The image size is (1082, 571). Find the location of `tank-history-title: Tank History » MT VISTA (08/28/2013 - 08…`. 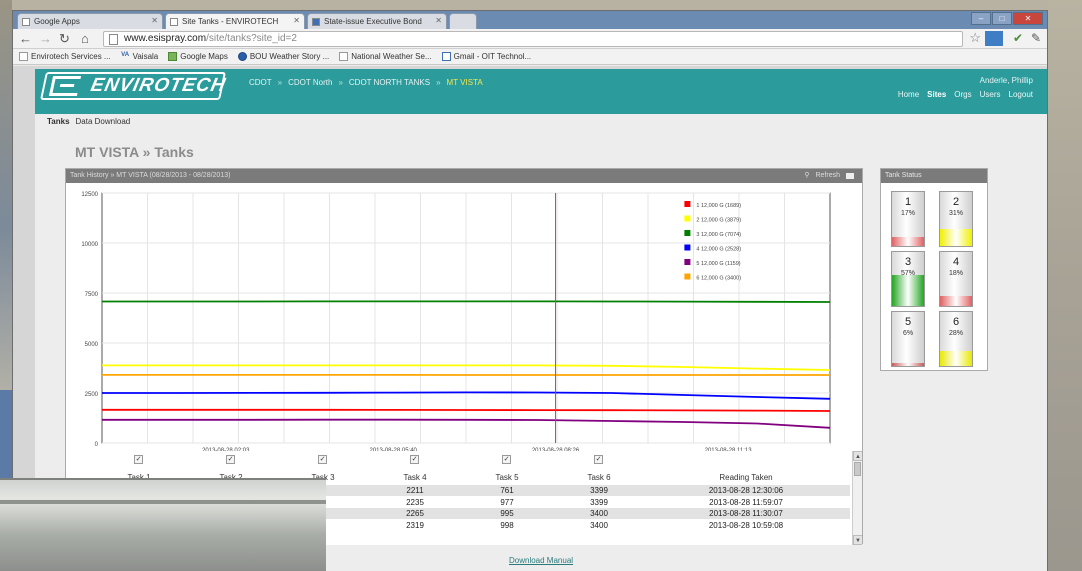

tank-history-title: Tank History » MT VISTA (08/28/2013 - 08… is located at coordinates (150, 175).